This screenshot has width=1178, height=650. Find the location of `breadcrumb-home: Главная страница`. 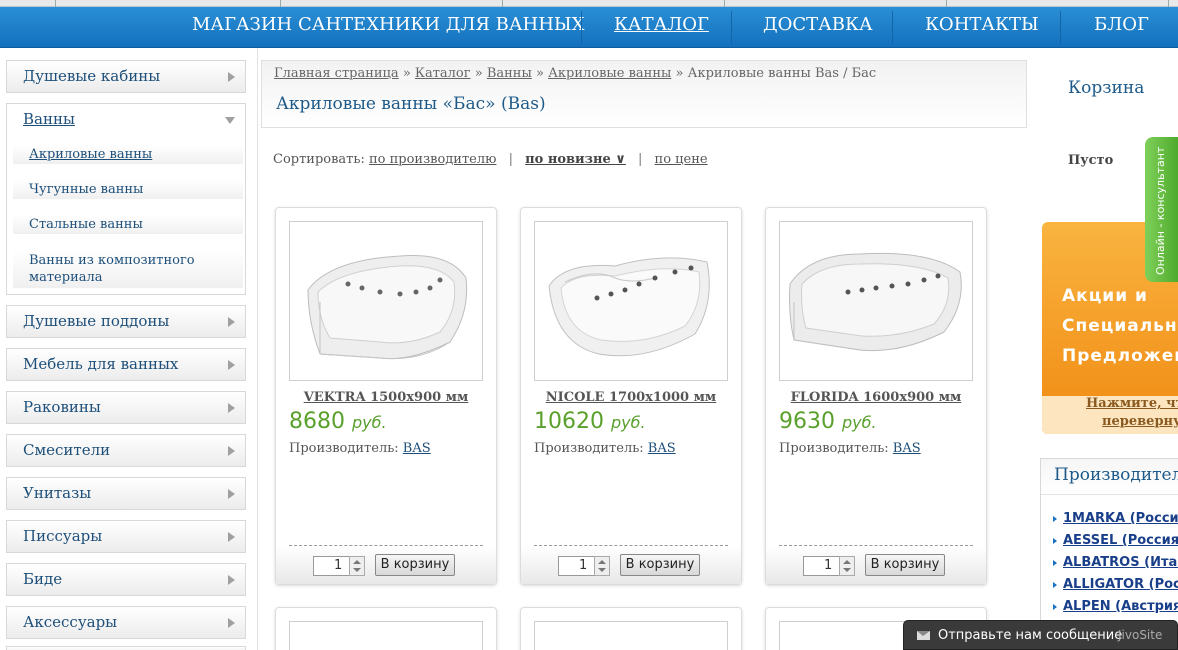

breadcrumb-home: Главная страница is located at coordinates (336, 73).